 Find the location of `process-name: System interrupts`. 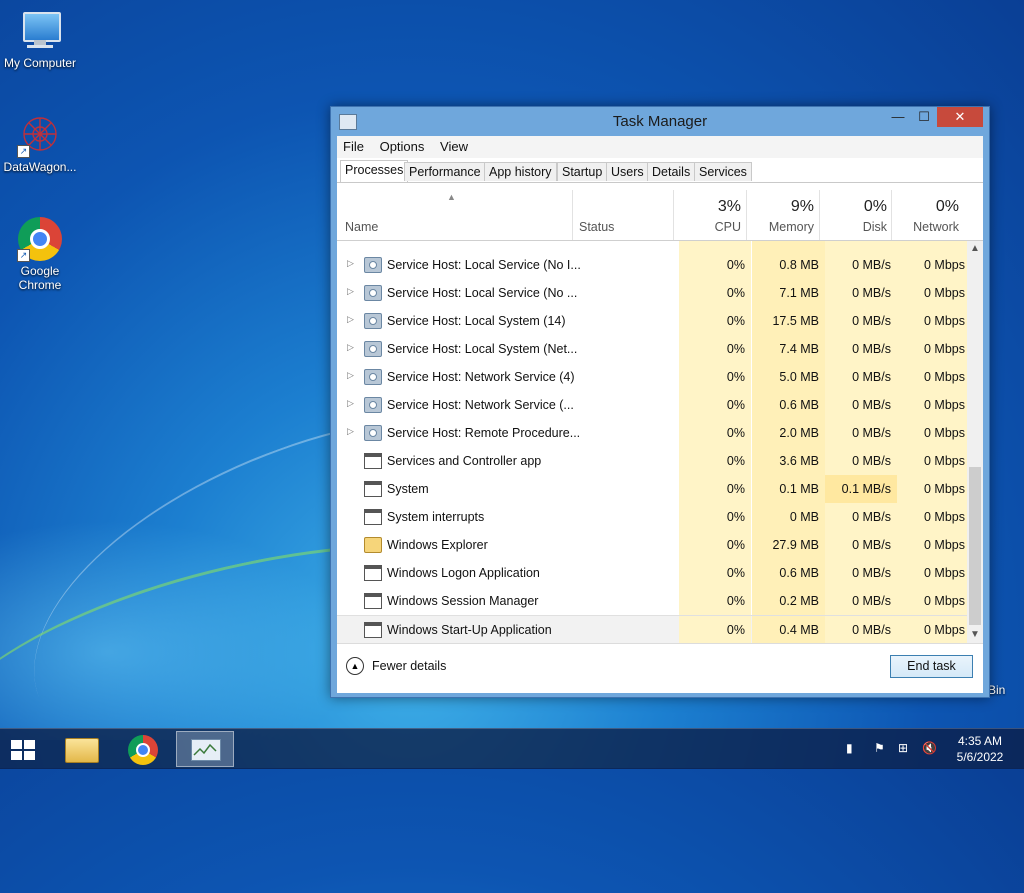

process-name: System interrupts is located at coordinates (436, 517).